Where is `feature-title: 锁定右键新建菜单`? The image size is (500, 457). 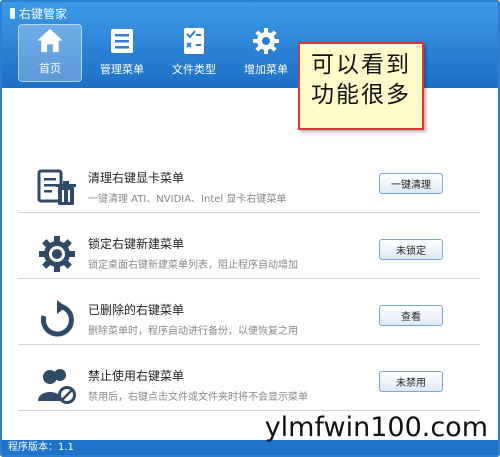
feature-title: 锁定右键新建菜单 is located at coordinates (136, 244).